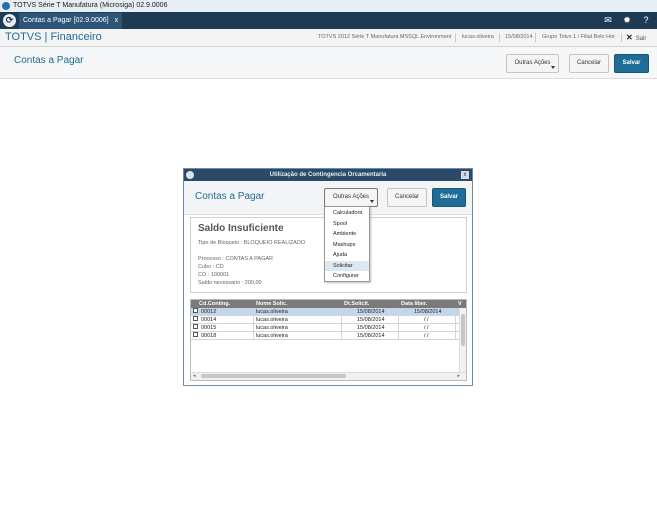  I want to click on question-icon: ?, so click(646, 20).